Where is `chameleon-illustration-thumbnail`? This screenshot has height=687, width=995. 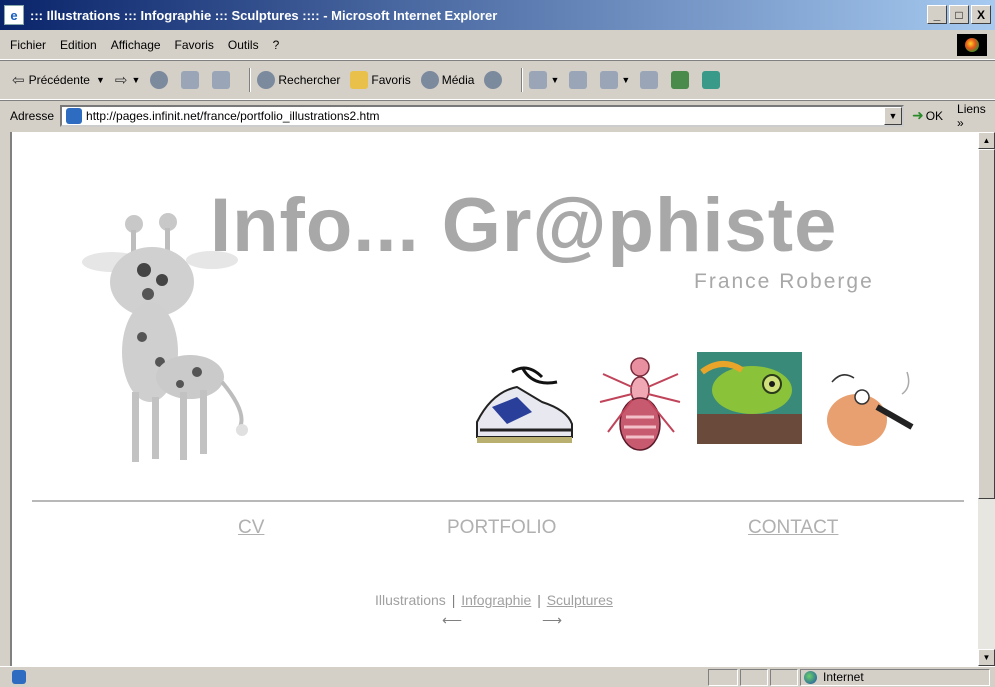
chameleon-illustration-thumbnail is located at coordinates (749, 404).